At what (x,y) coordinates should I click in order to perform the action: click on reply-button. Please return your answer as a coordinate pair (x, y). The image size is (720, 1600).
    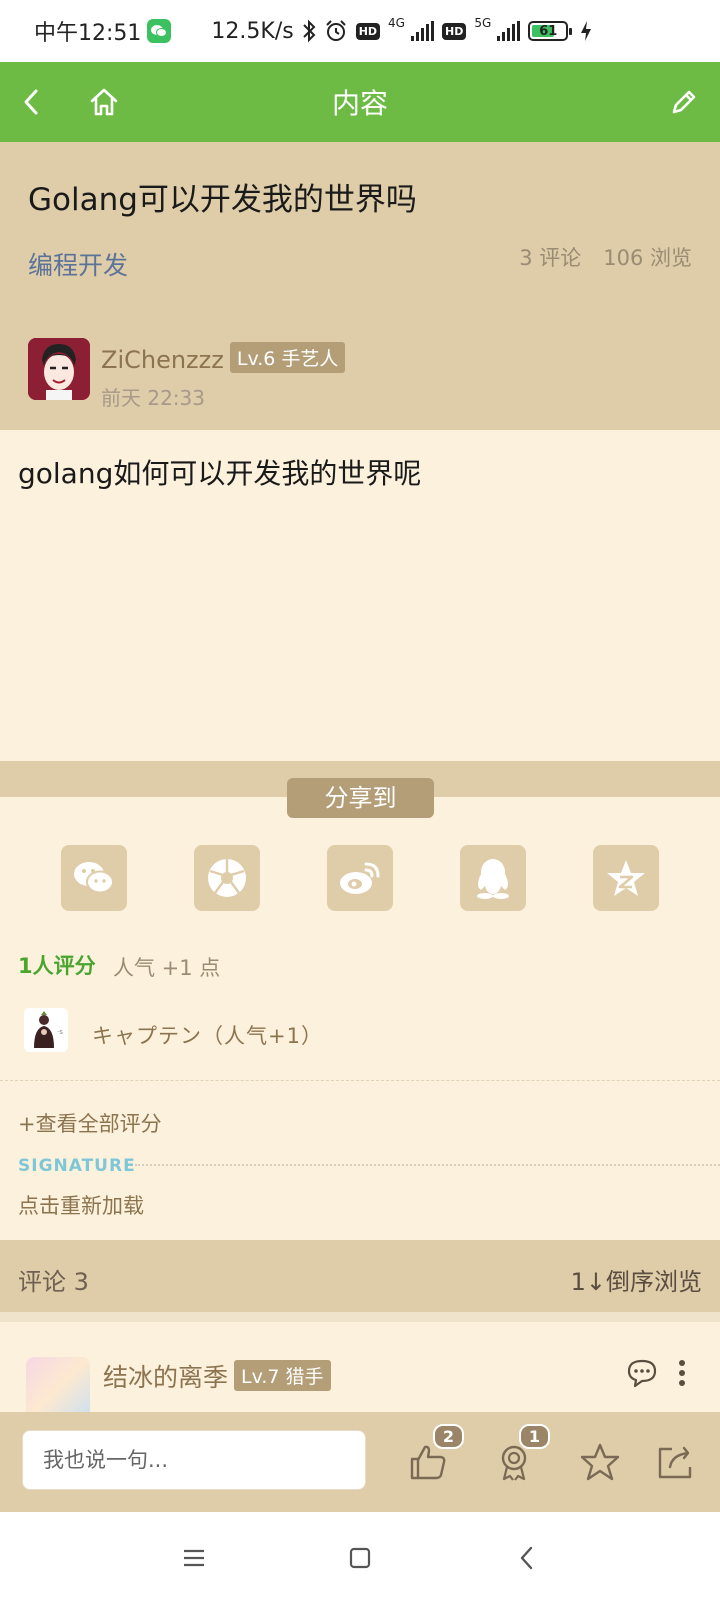
    Looking at the image, I should click on (642, 1375).